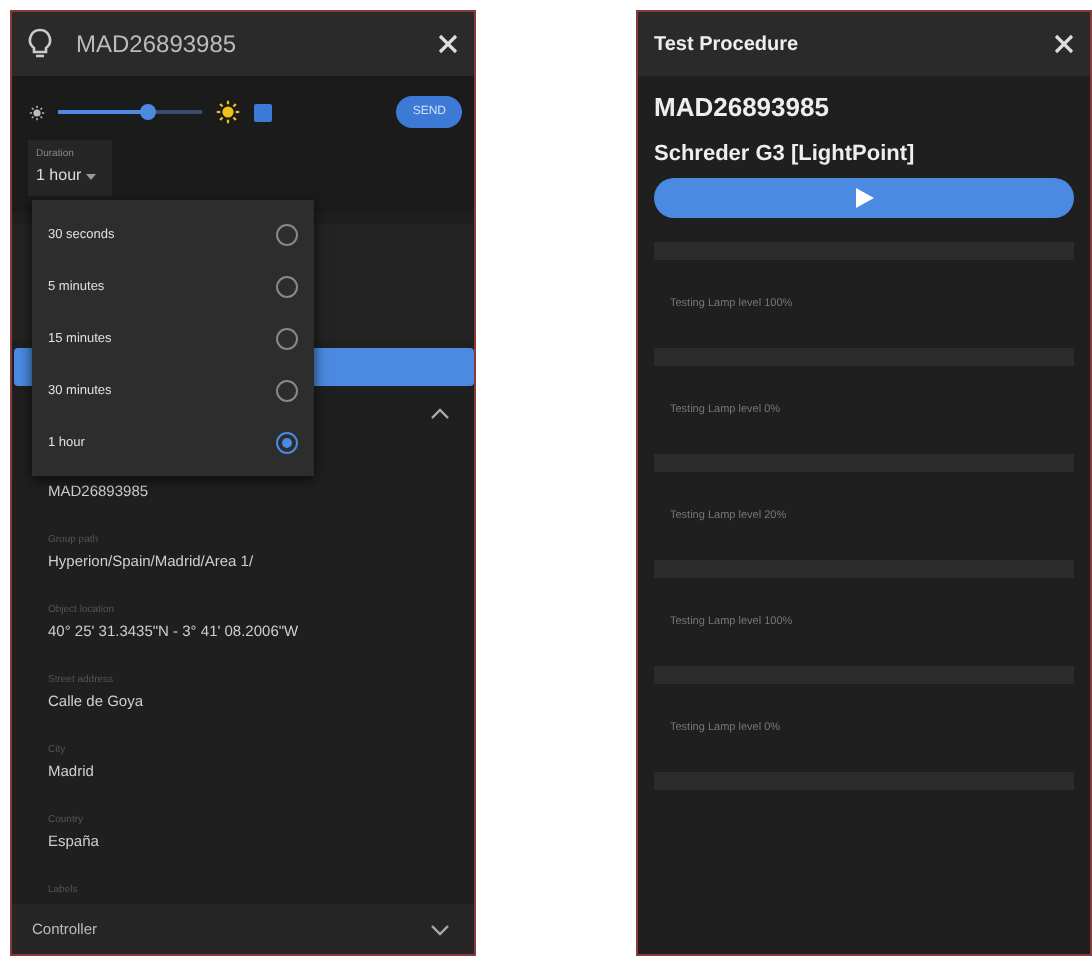  I want to click on window-title: Test Procedure, so click(727, 44).